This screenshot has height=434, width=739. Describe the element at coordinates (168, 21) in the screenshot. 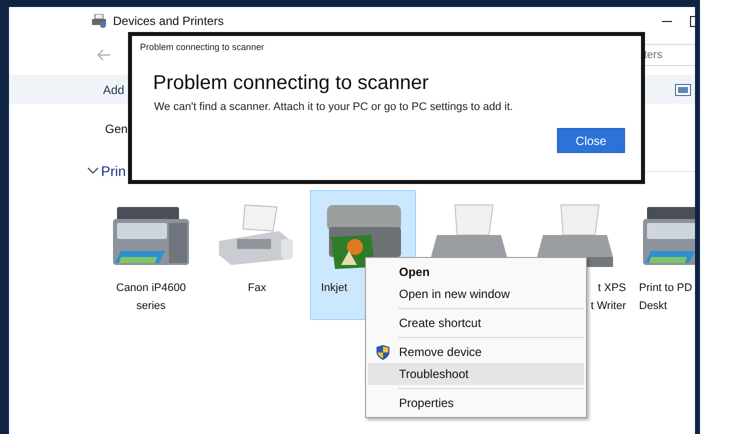

I see `window-title: Devices and Printers` at that location.